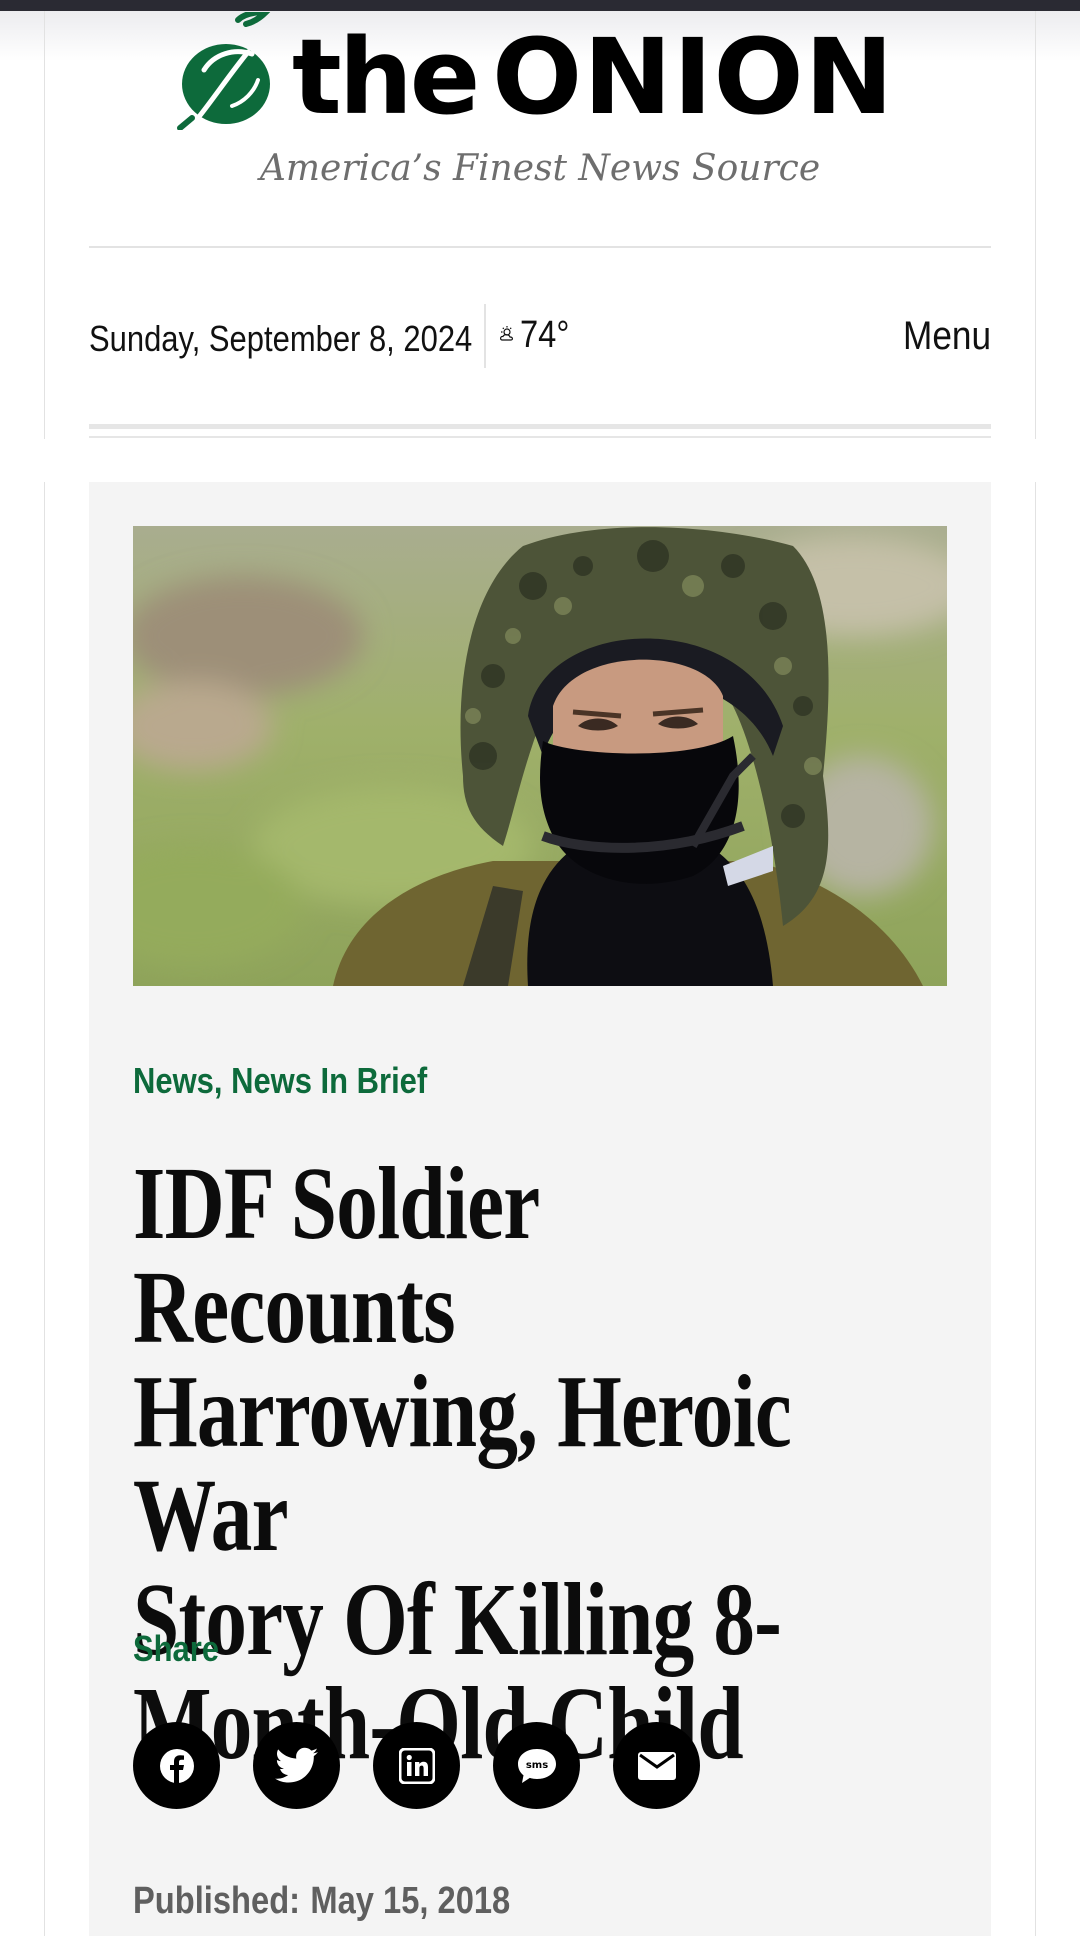 The image size is (1080, 1936). Describe the element at coordinates (44, 1209) in the screenshot. I see `frame-line-left-lower` at that location.